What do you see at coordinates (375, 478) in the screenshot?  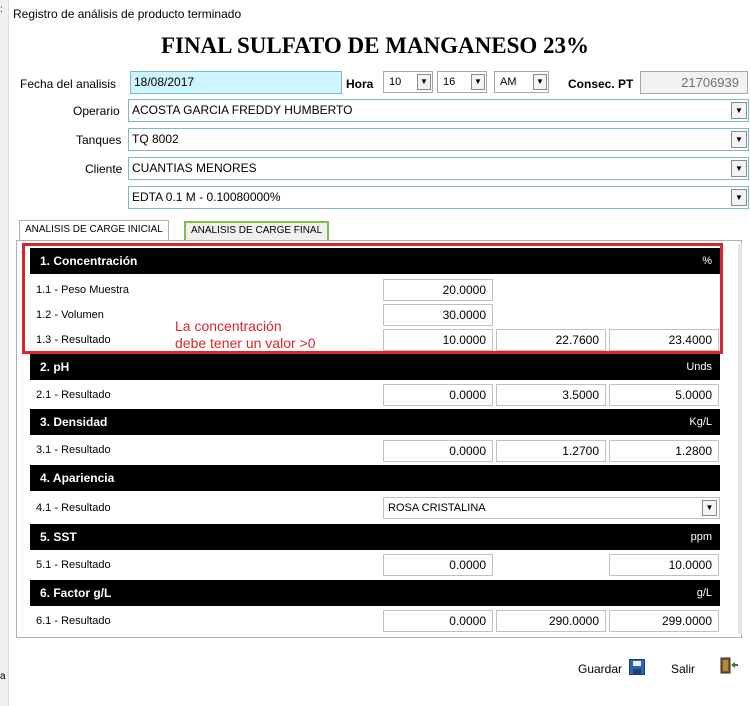 I see `section-apariencia: 4. Apariencia` at bounding box center [375, 478].